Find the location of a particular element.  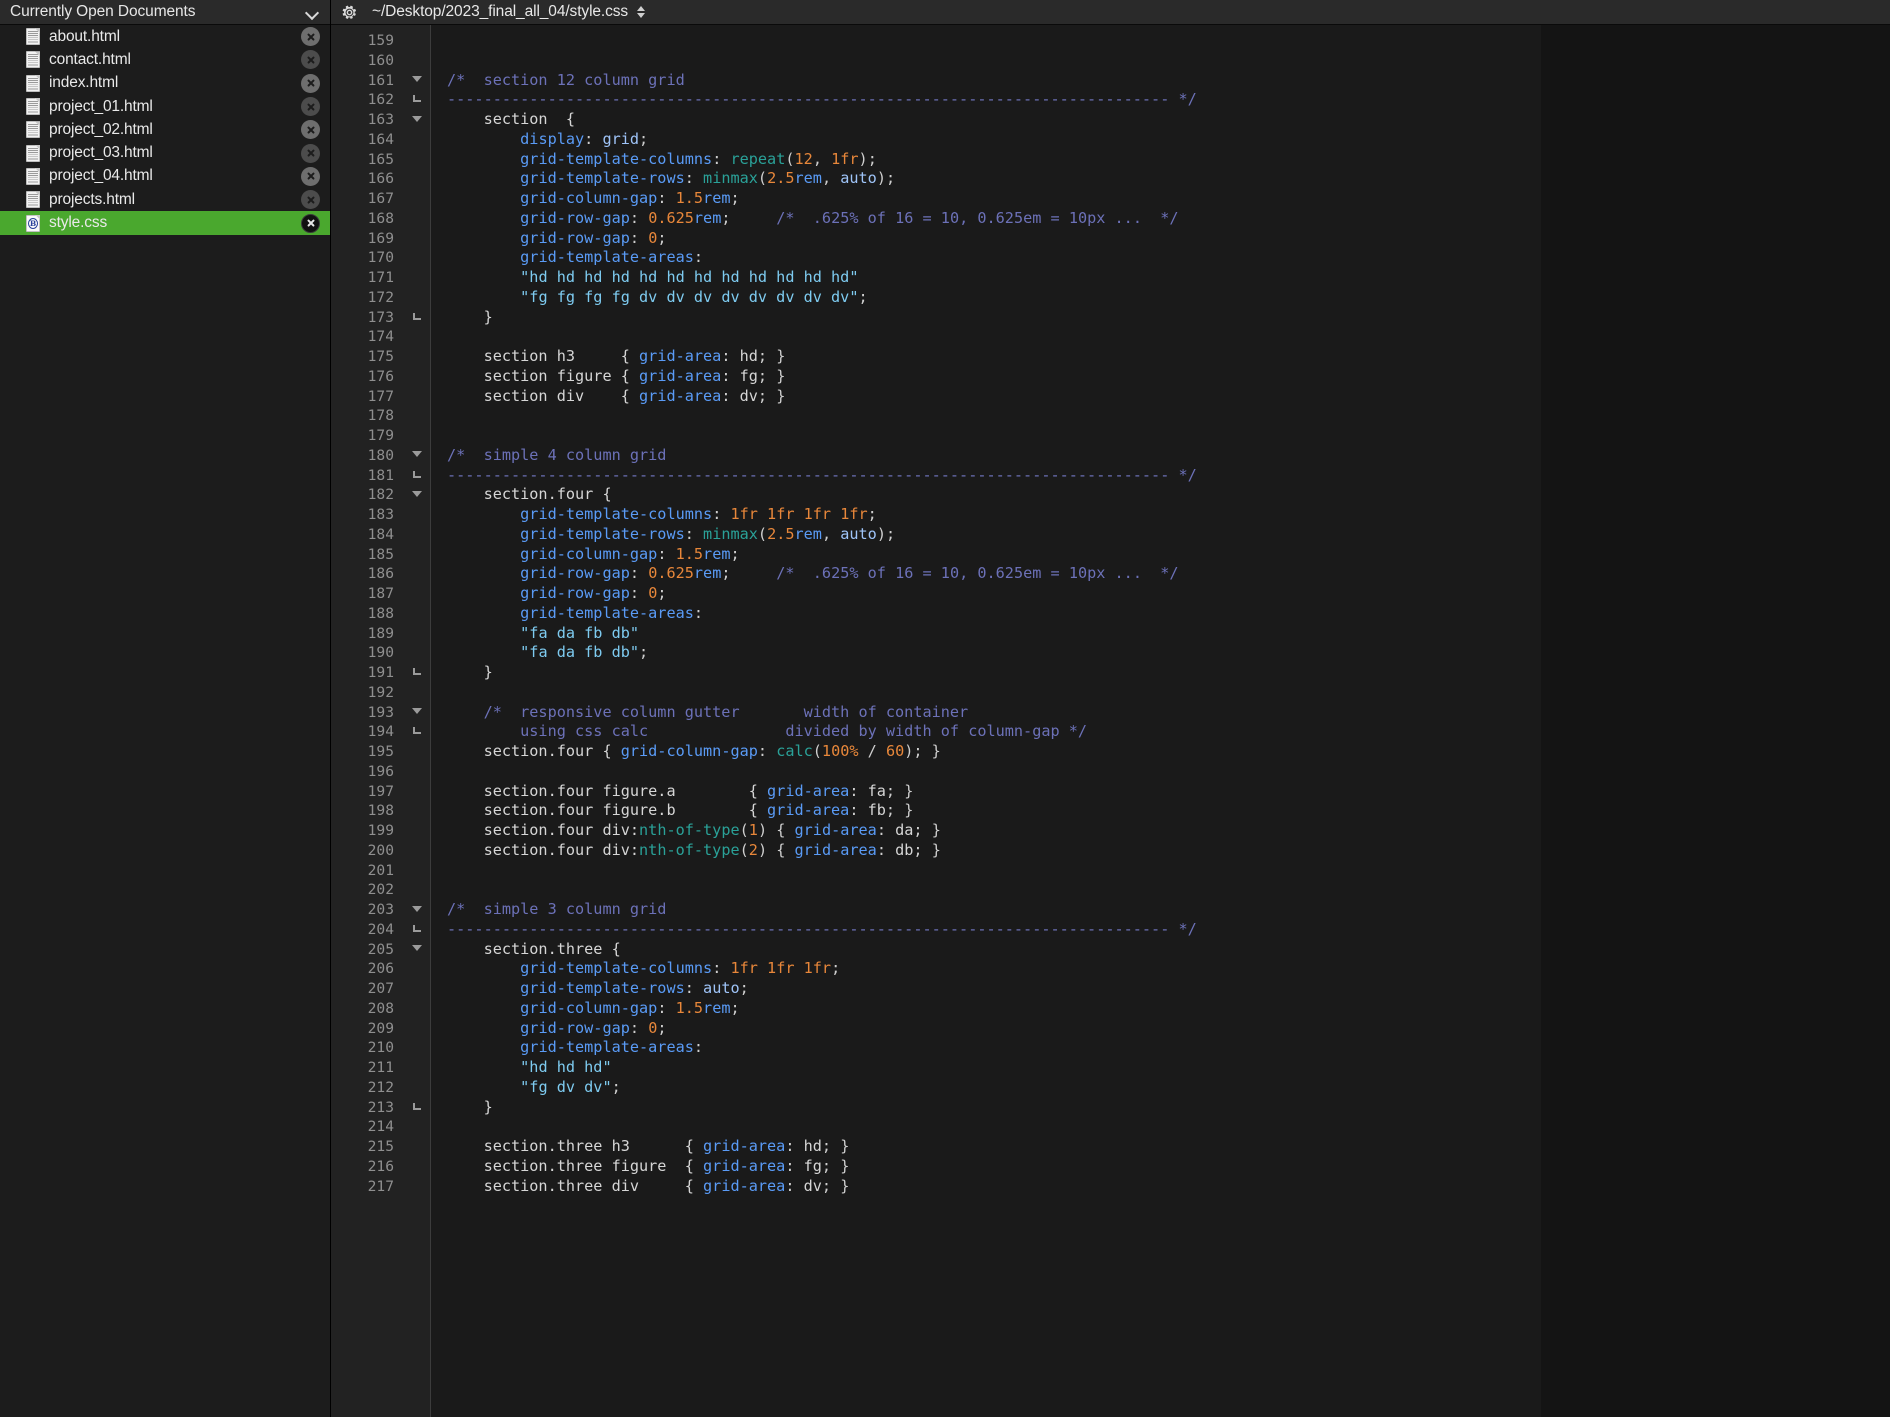

fold-placeholder is located at coordinates (416, 41).